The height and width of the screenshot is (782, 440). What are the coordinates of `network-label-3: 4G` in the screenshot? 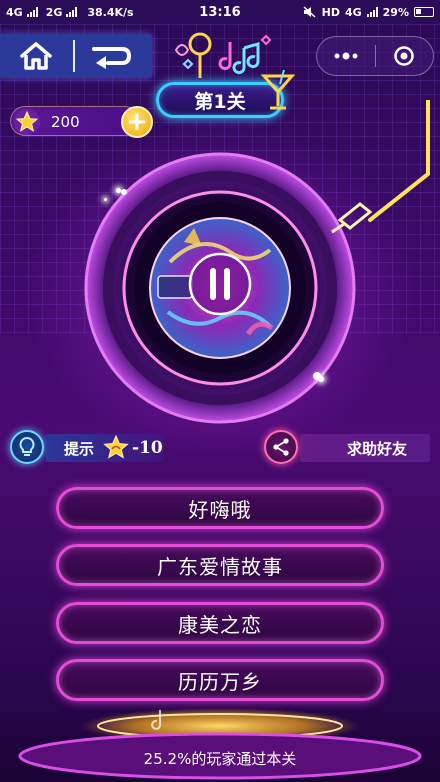 It's located at (353, 12).